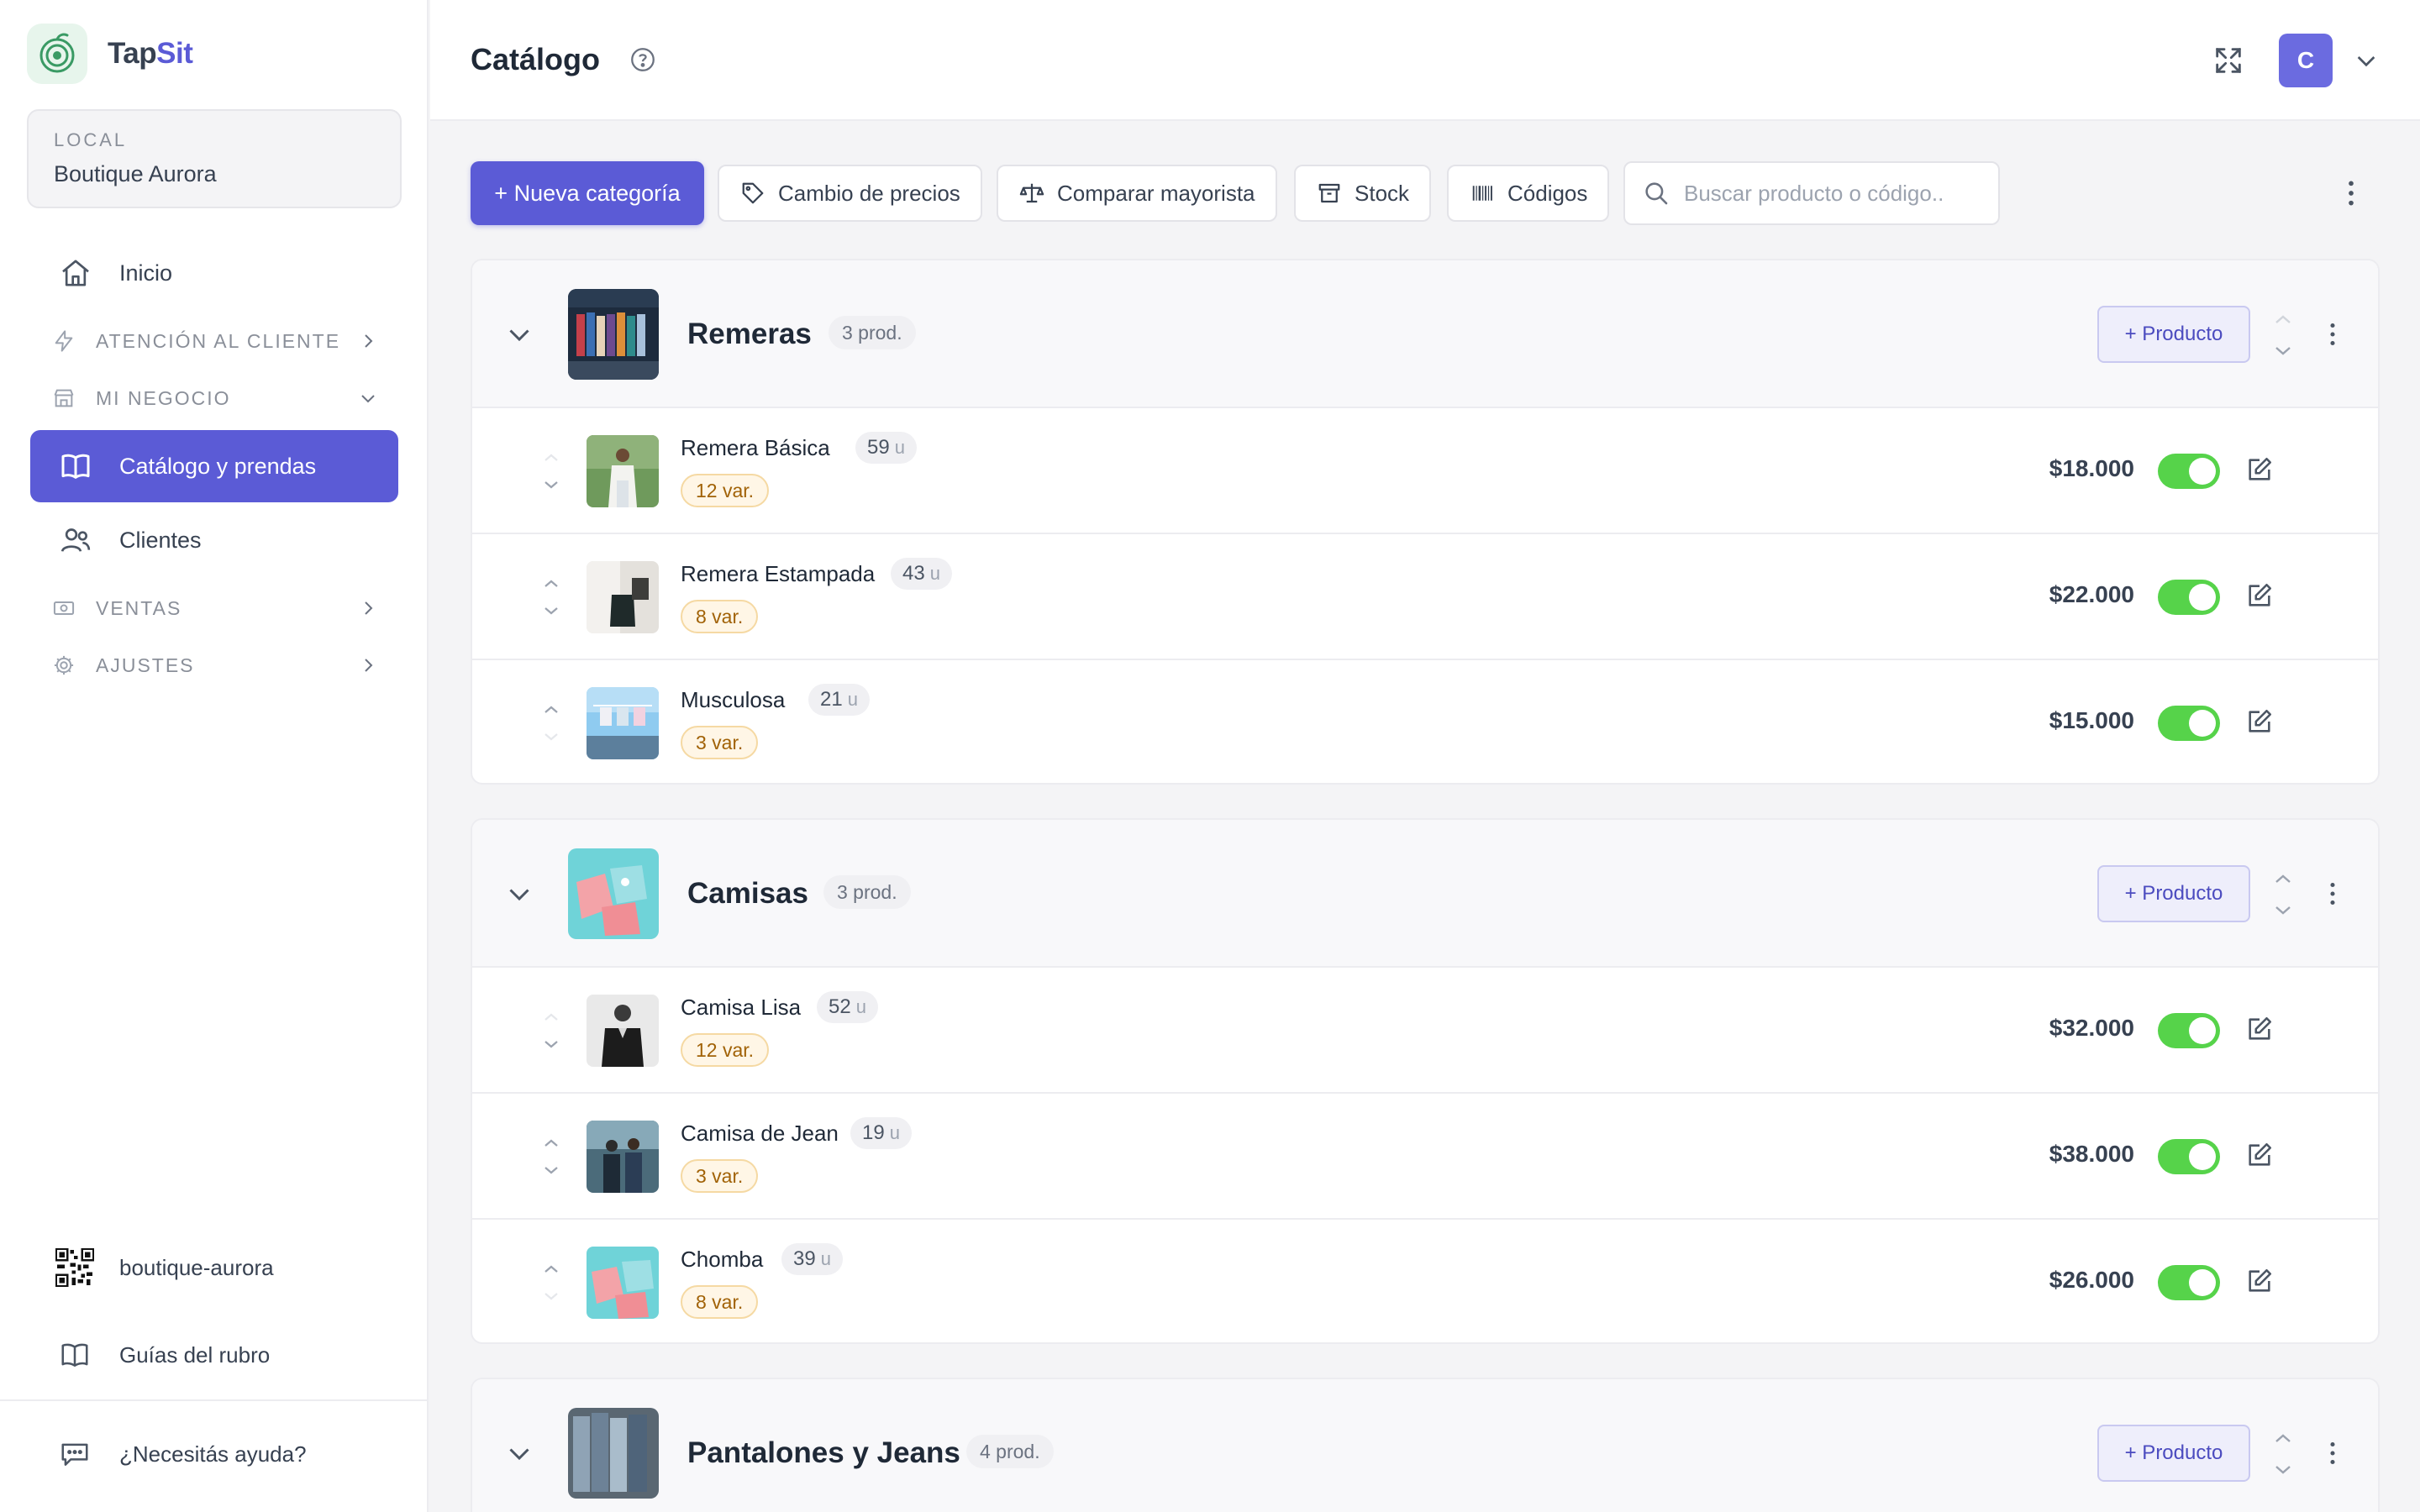 The height and width of the screenshot is (1512, 2420). Describe the element at coordinates (1425, 1445) in the screenshot. I see `category-header: Pantalones y Jeans 4 prod. + Producto` at that location.